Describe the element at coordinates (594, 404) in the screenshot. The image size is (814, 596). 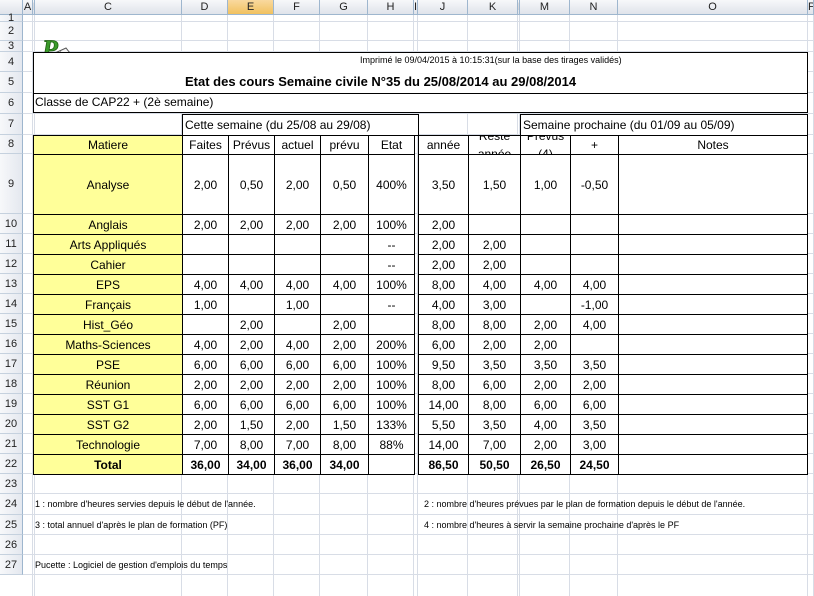
I see `retard-cell: 6,00` at that location.